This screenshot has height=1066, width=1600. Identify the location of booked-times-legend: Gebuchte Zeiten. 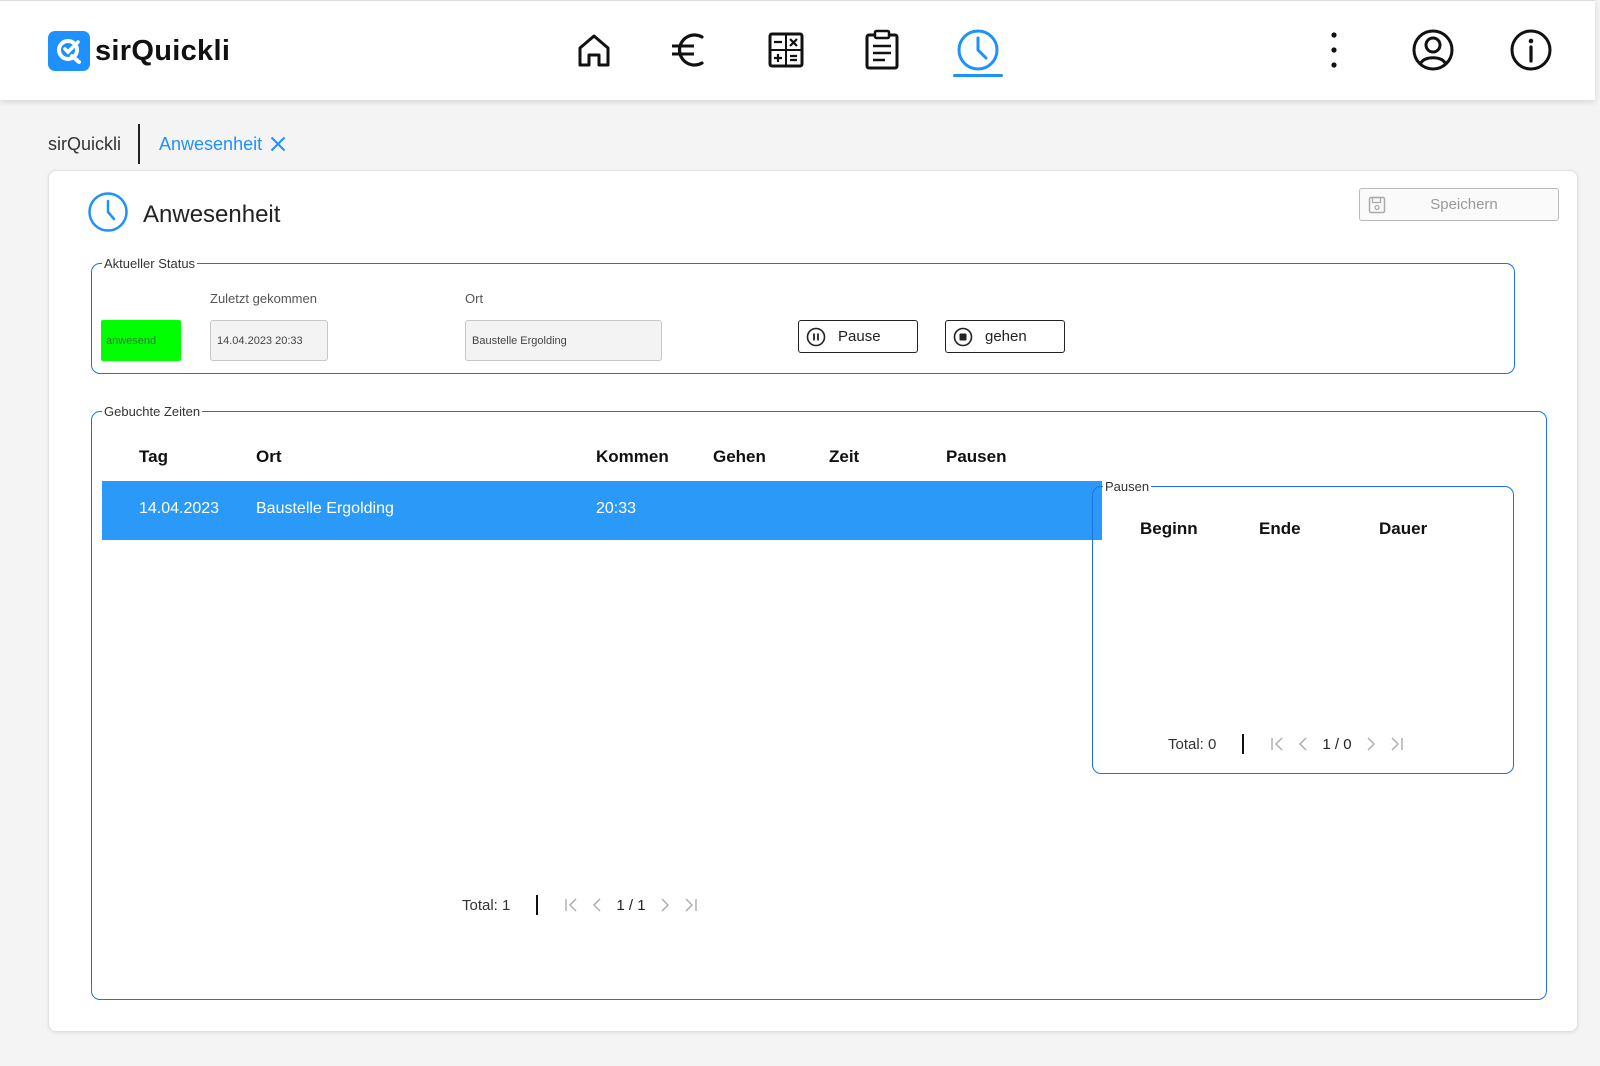
(152, 411).